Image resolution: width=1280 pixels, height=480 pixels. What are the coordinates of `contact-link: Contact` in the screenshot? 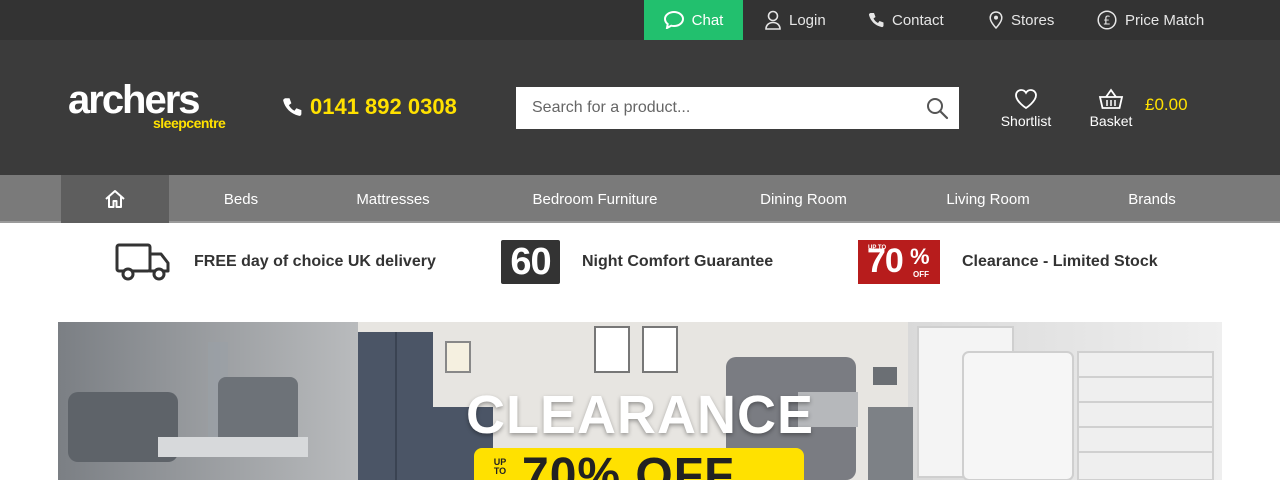 It's located at (906, 20).